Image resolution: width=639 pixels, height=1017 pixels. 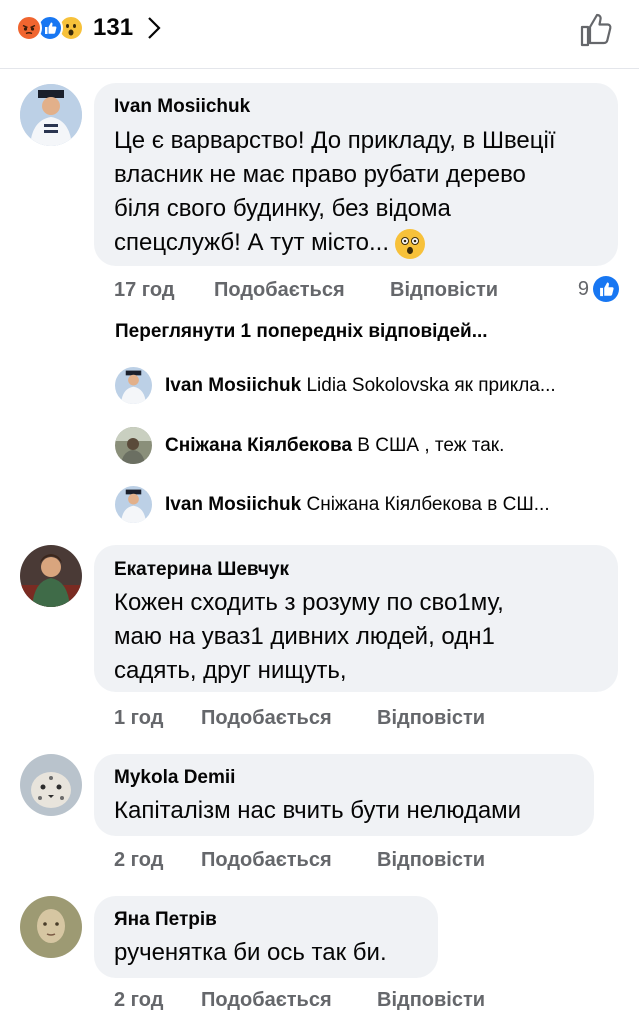 I want to click on comment-text: рученятка би ось так би., so click(x=250, y=952).